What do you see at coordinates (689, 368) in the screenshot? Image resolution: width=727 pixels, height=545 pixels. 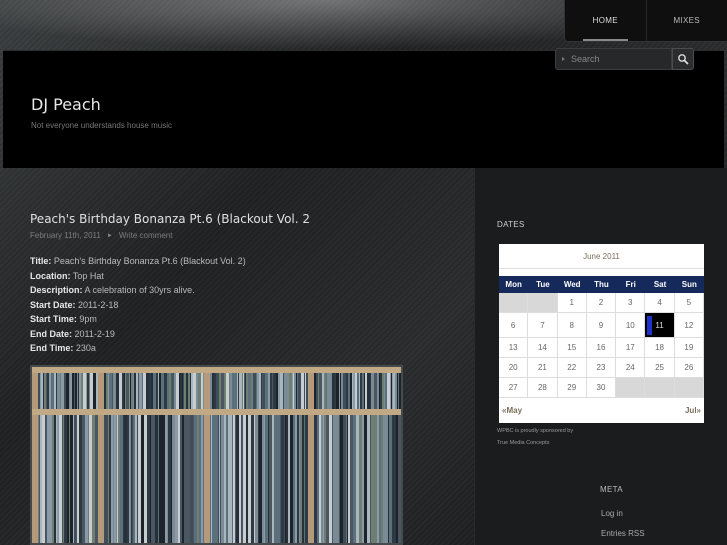 I see `calendar-day: 26` at bounding box center [689, 368].